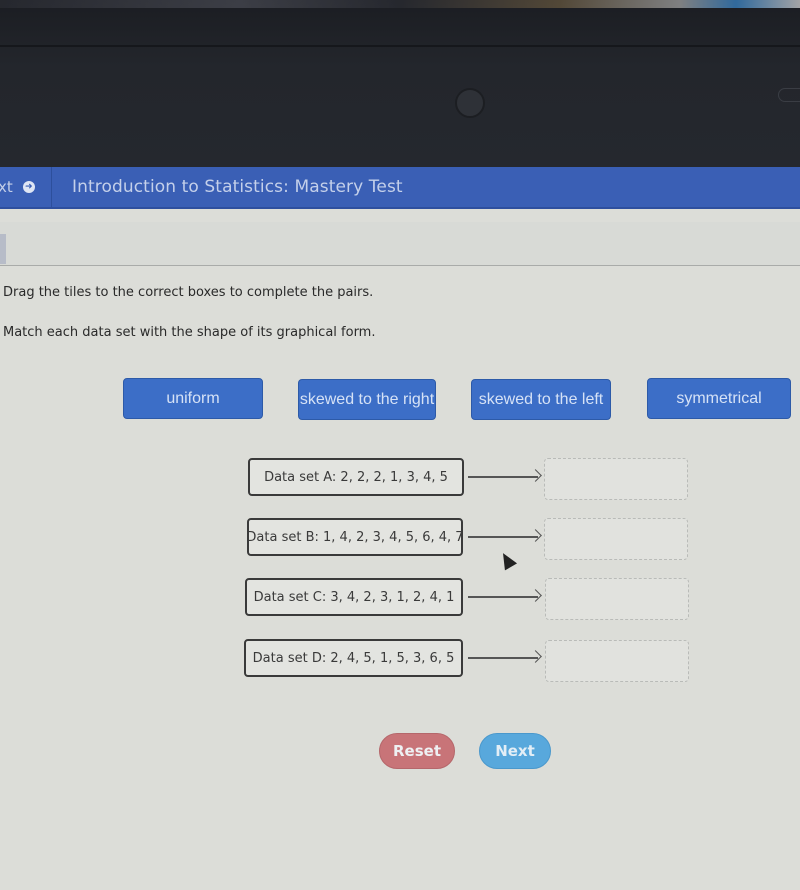 The height and width of the screenshot is (890, 800). What do you see at coordinates (400, 4) in the screenshot?
I see `bezel-top-strip` at bounding box center [400, 4].